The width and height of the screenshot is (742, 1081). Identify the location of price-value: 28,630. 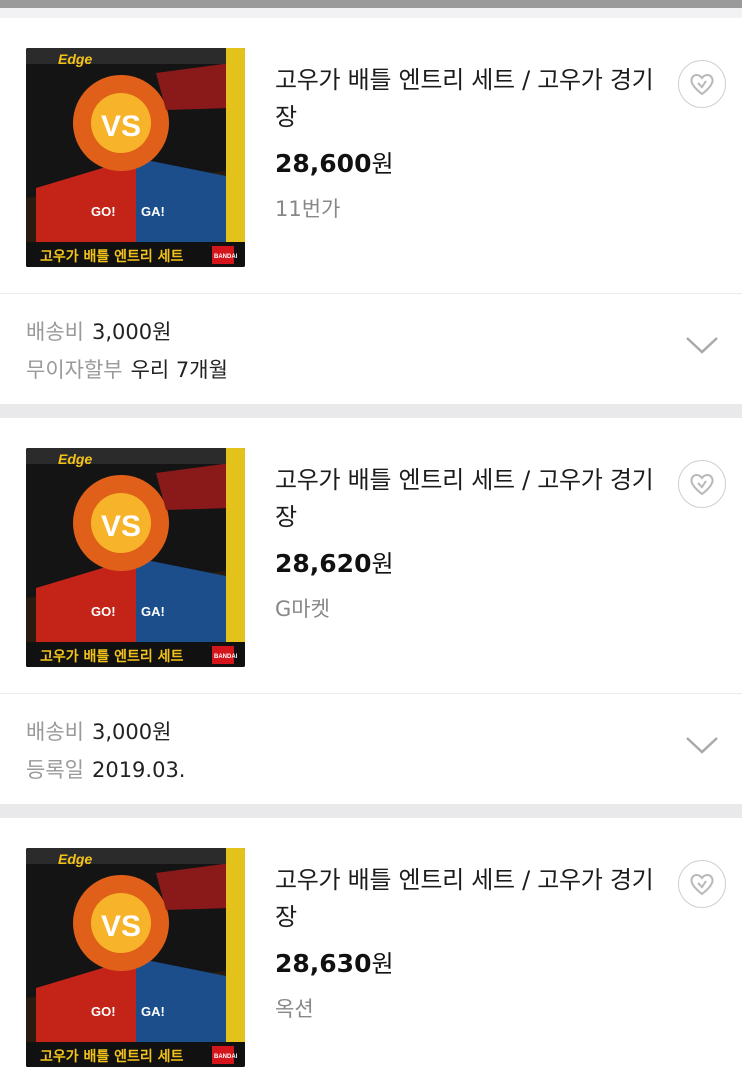
(323, 963).